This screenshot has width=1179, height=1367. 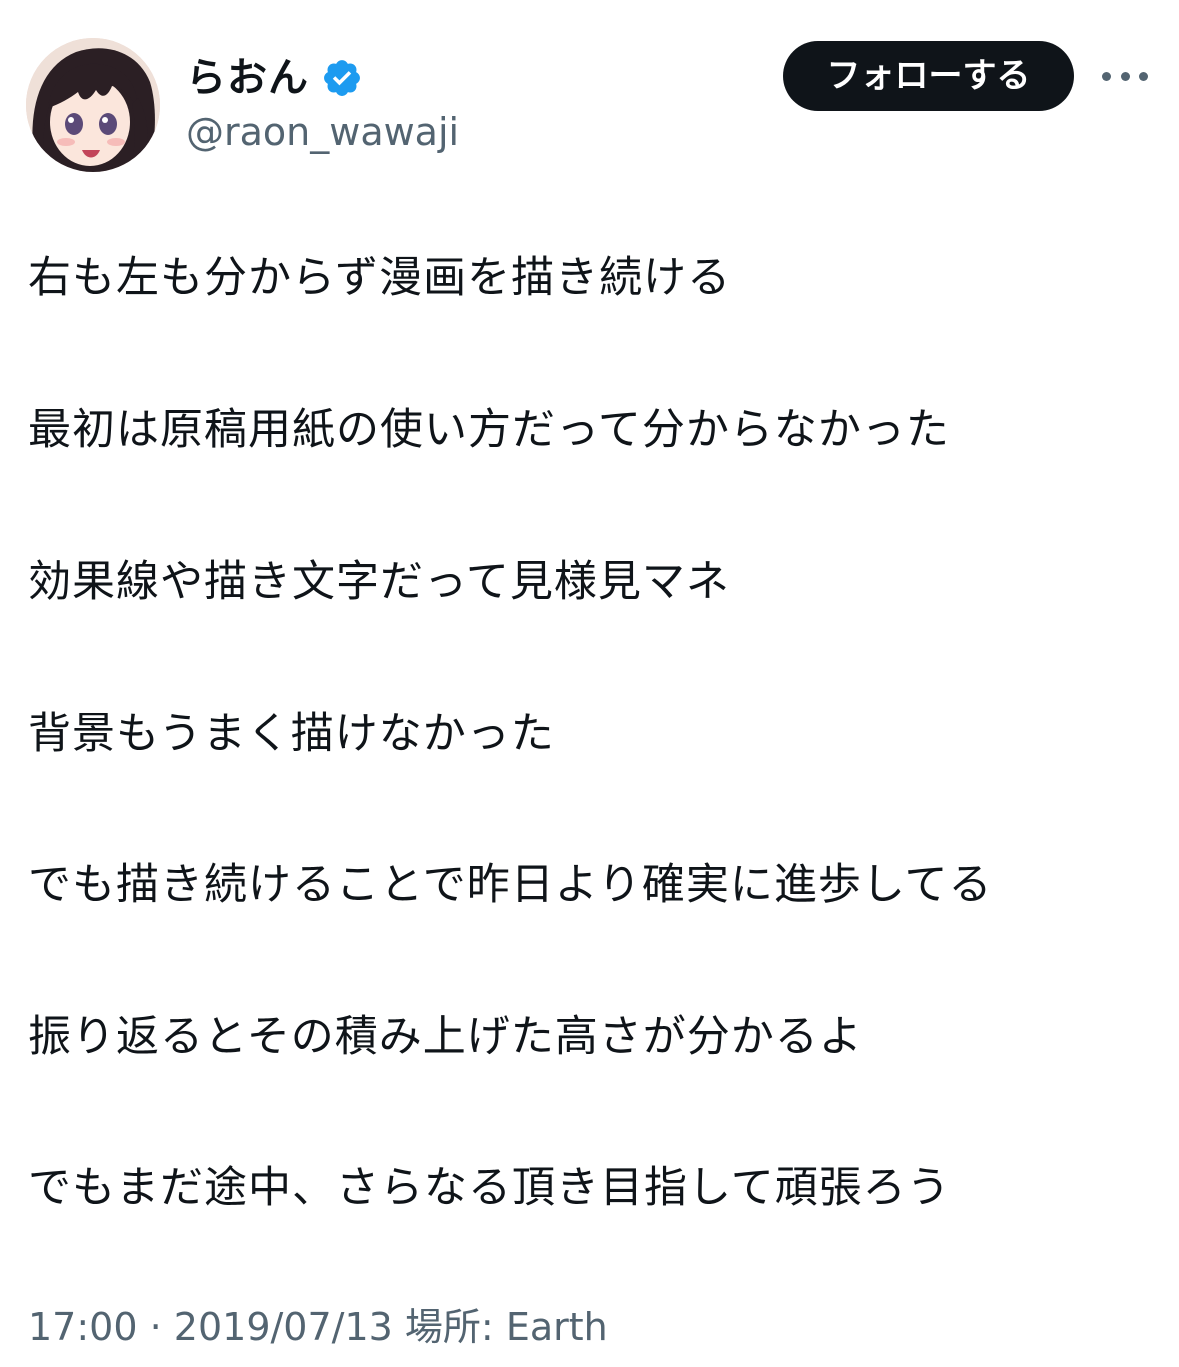 I want to click on avatar-image, so click(x=93, y=105).